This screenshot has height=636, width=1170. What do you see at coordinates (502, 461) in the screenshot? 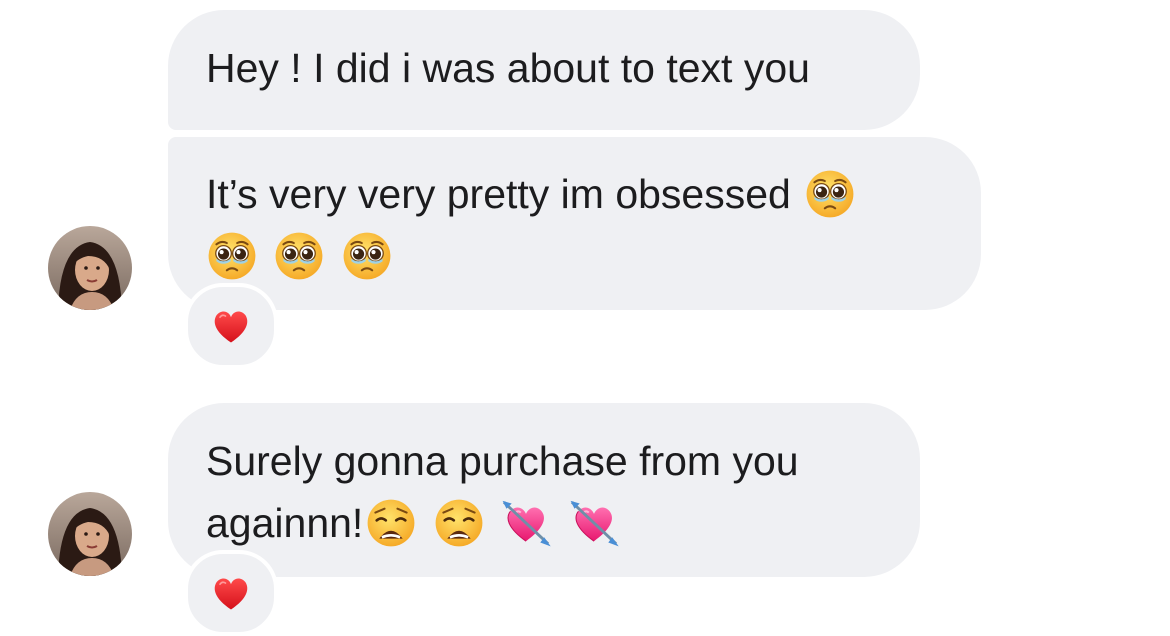
I see `message-text: Surely gonna purchase from you` at bounding box center [502, 461].